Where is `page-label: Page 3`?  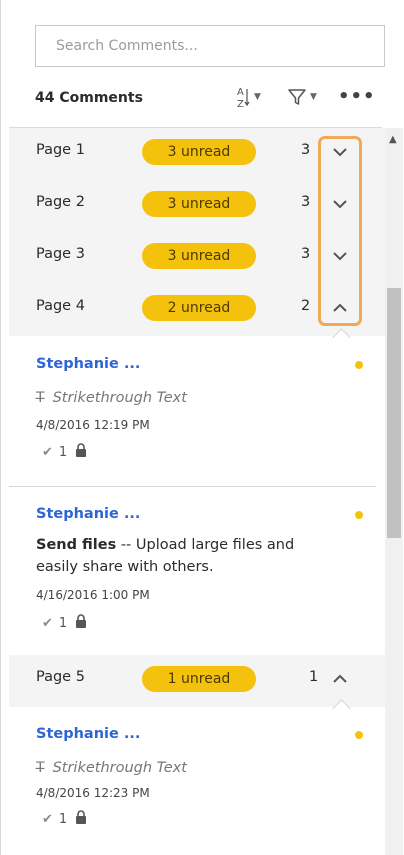 page-label: Page 3 is located at coordinates (60, 254).